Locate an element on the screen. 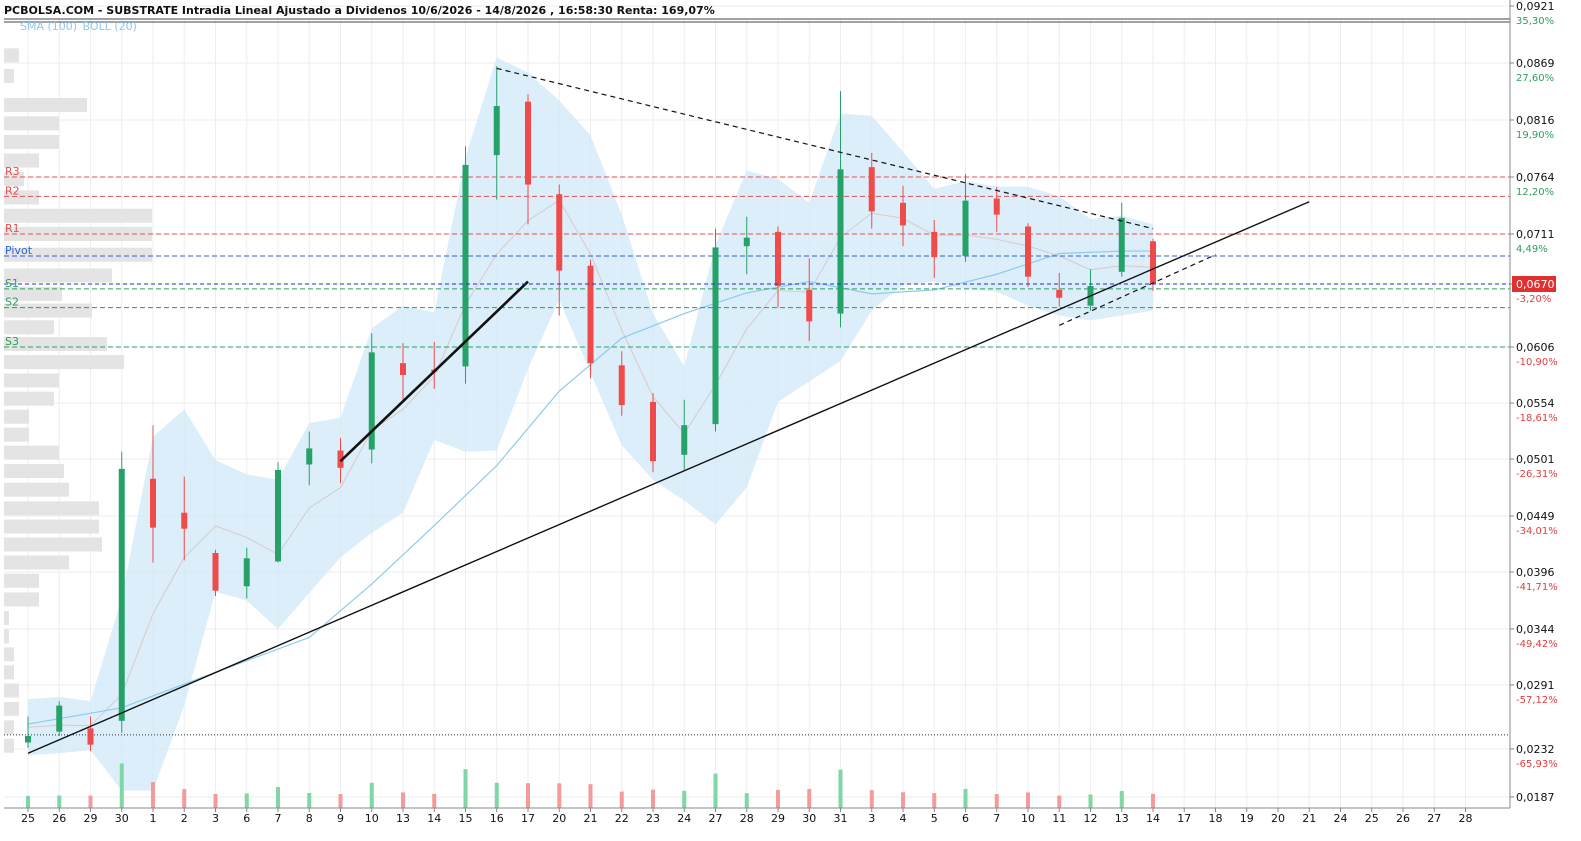 This screenshot has width=1581, height=841. pivot-label-s1: S1 is located at coordinates (12, 283).